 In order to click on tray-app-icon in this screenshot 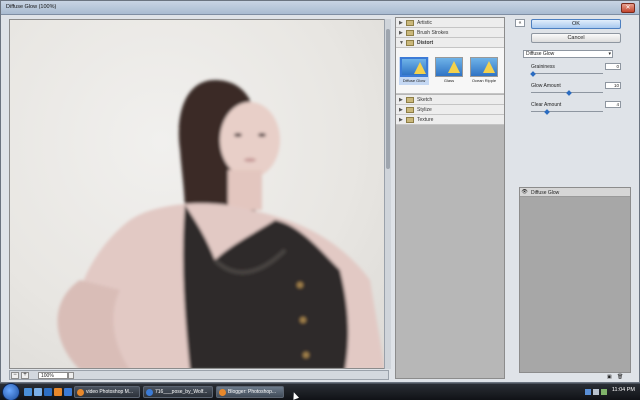, I will do `click(604, 392)`.